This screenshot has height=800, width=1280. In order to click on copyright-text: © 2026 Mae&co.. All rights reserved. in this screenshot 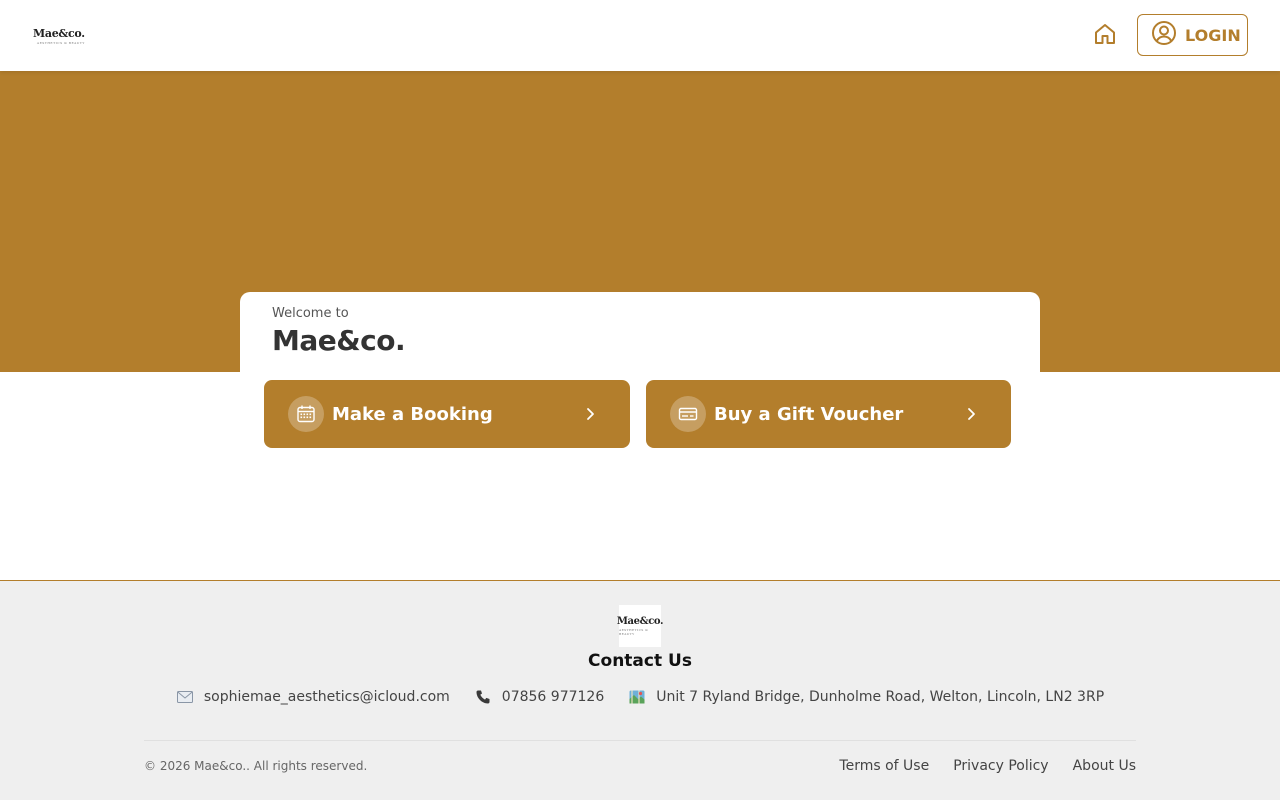, I will do `click(256, 766)`.